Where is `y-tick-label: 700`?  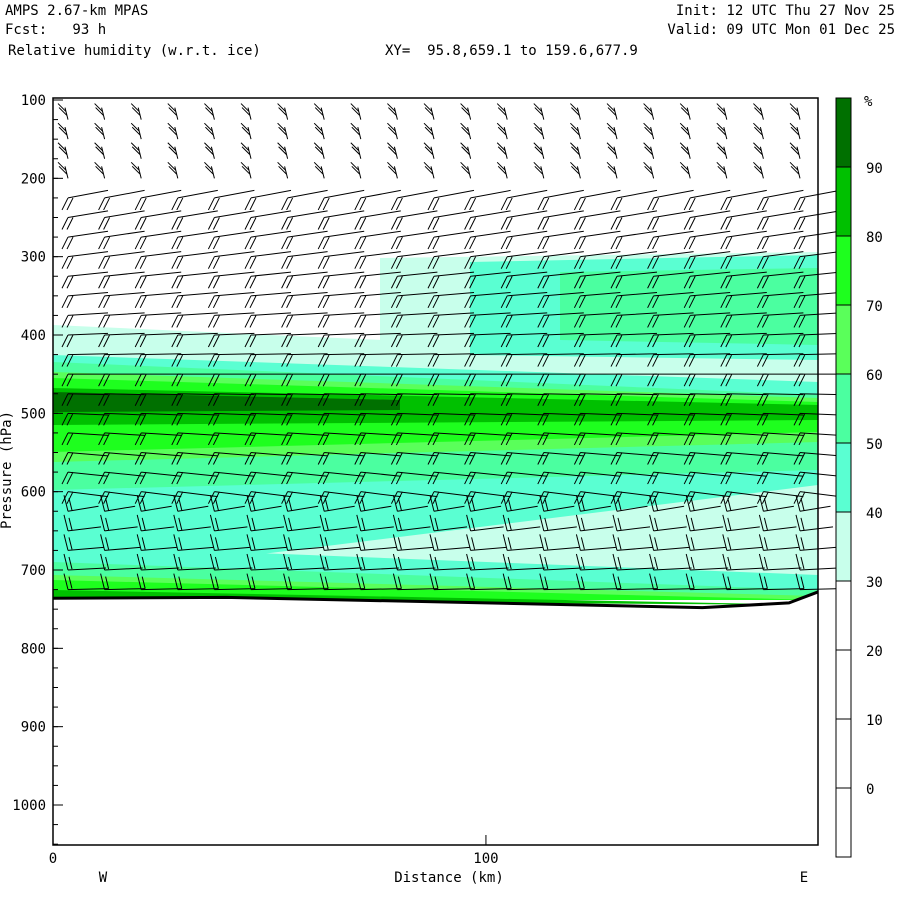
y-tick-label: 700 is located at coordinates (33, 571).